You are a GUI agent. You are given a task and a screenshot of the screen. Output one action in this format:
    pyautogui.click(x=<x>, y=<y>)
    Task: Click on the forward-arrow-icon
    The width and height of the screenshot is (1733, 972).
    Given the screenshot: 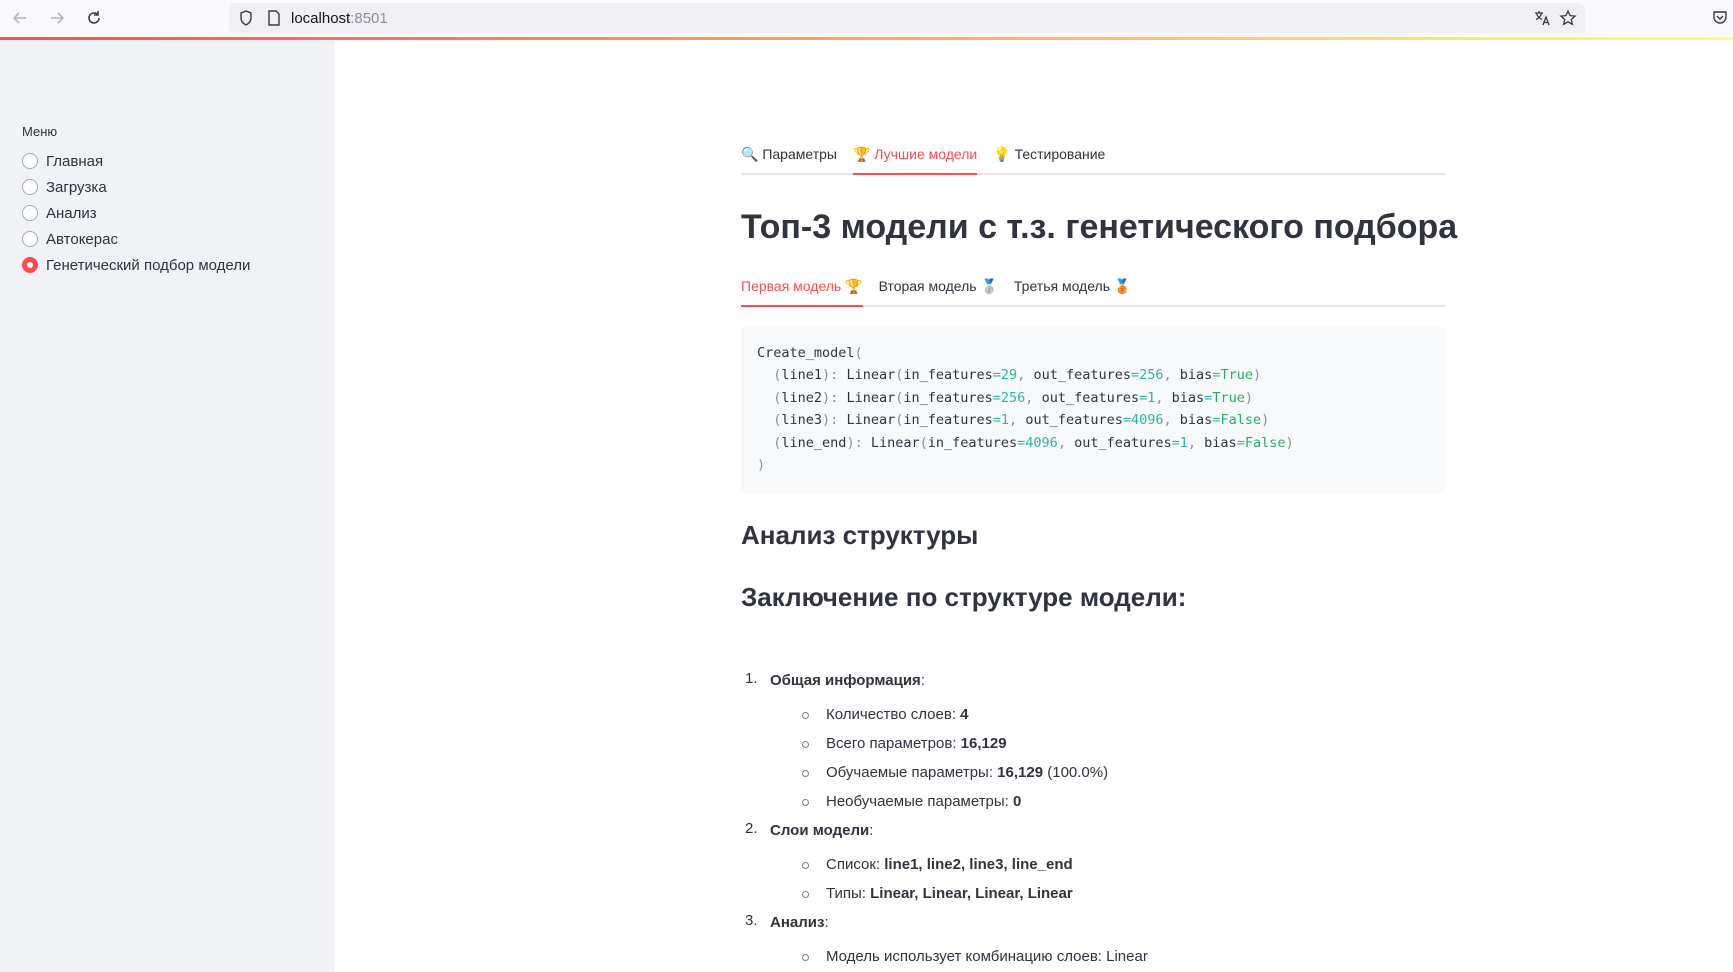 What is the action you would take?
    pyautogui.click(x=58, y=18)
    